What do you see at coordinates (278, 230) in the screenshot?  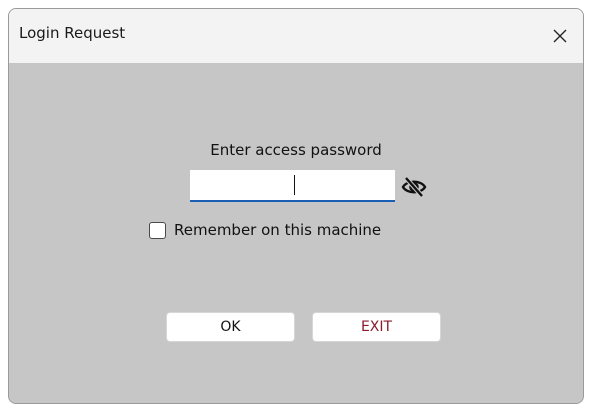 I see `remember-machine-label: Remember on this machine` at bounding box center [278, 230].